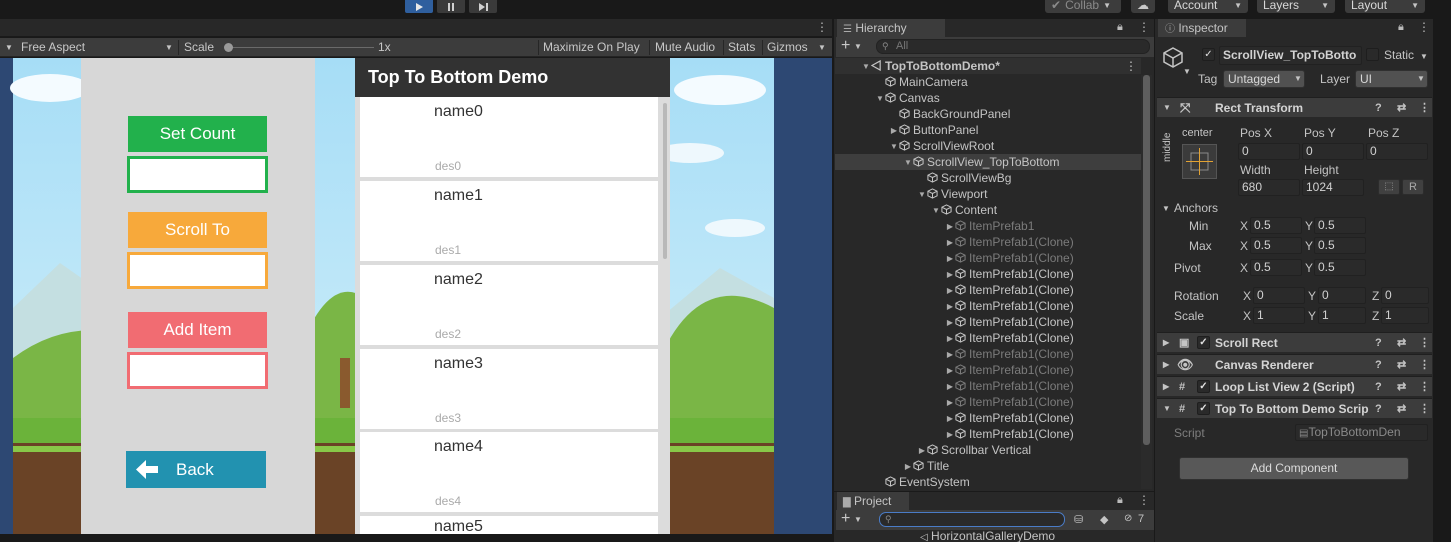  What do you see at coordinates (1279, 315) in the screenshot?
I see `scale-x-field: 1` at bounding box center [1279, 315].